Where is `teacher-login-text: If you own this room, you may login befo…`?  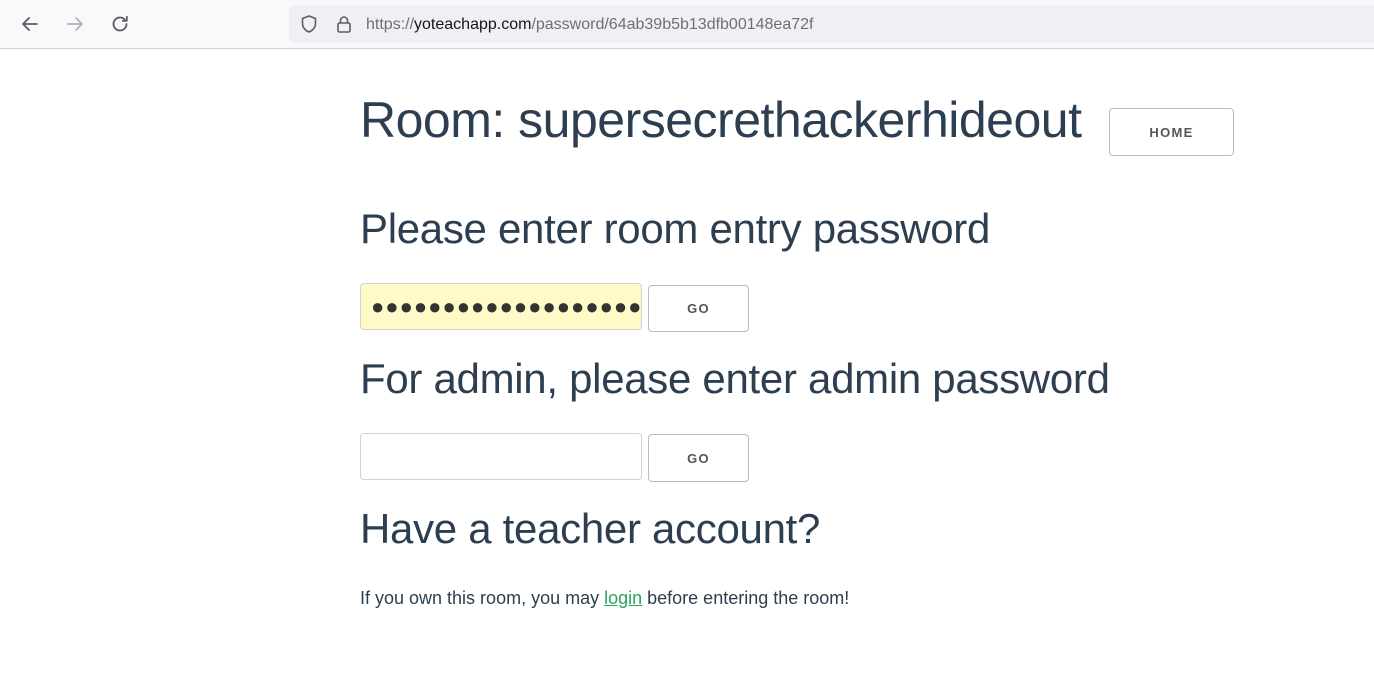 teacher-login-text: If you own this room, you may login befo… is located at coordinates (604, 598).